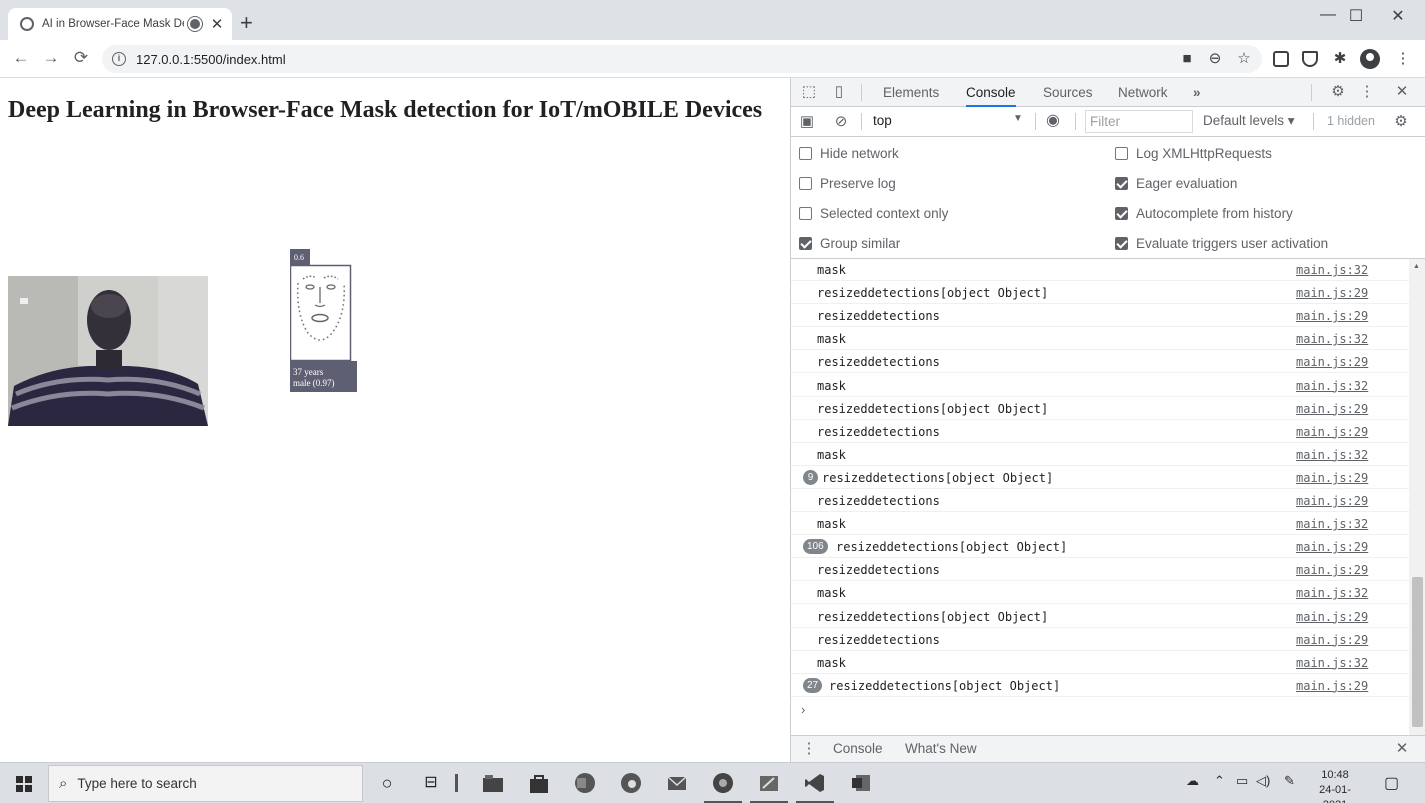 The height and width of the screenshot is (803, 1425). I want to click on taskbar-search-placeholder: Type here to search, so click(136, 783).